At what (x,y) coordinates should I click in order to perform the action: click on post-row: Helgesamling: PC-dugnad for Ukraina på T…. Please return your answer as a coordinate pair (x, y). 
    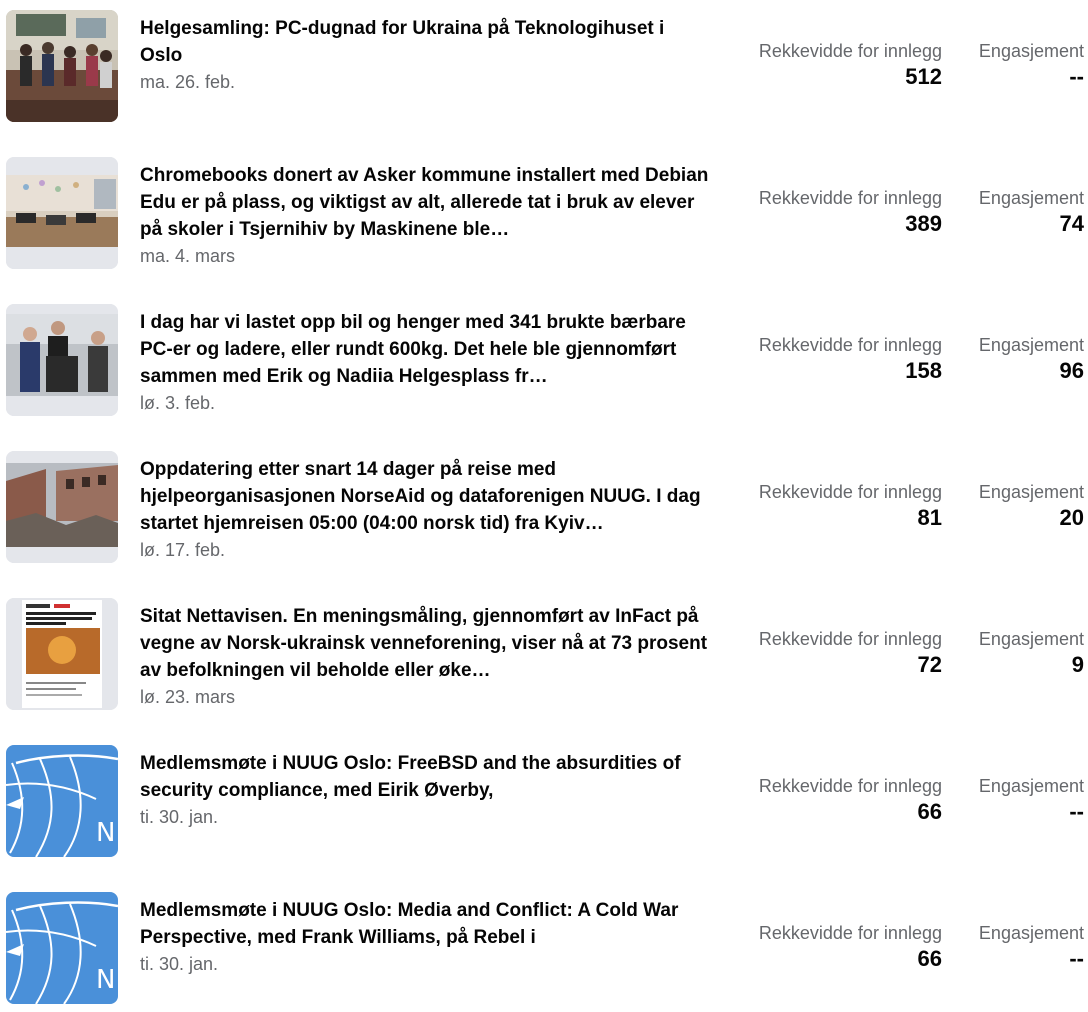
    Looking at the image, I should click on (544, 65).